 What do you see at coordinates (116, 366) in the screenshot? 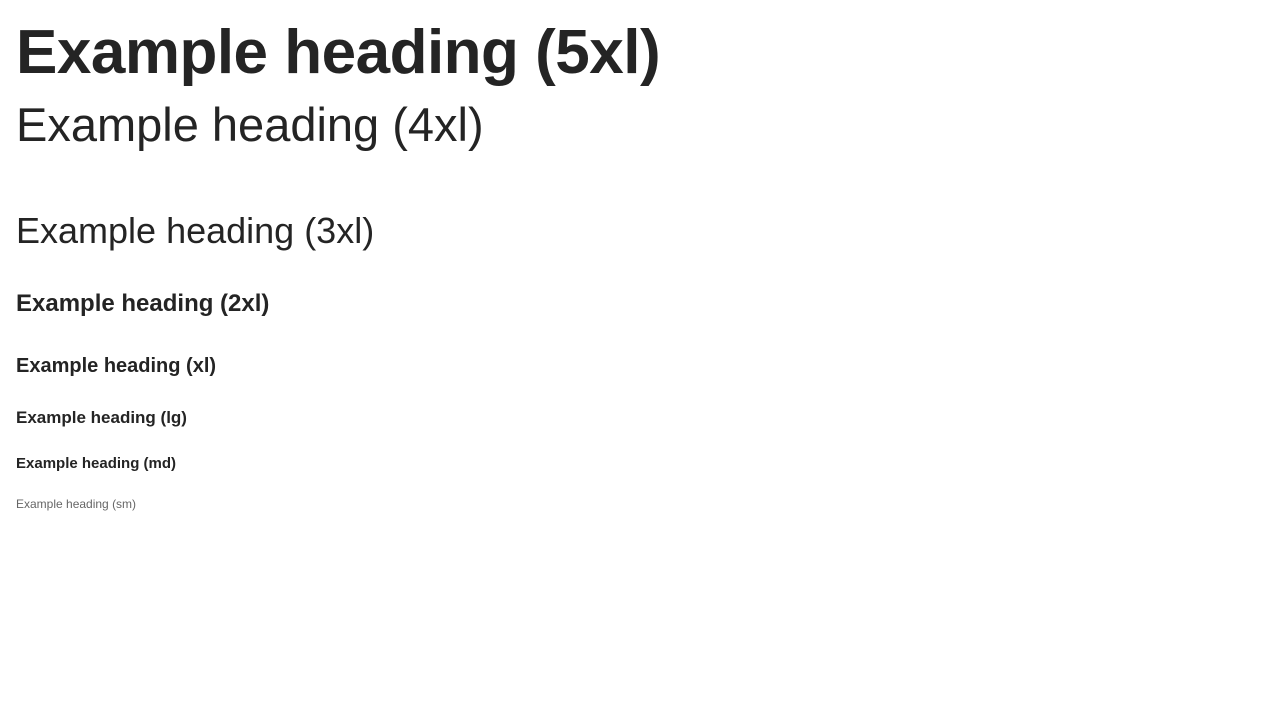
I see `heading-xl: Example heading (xl)` at bounding box center [116, 366].